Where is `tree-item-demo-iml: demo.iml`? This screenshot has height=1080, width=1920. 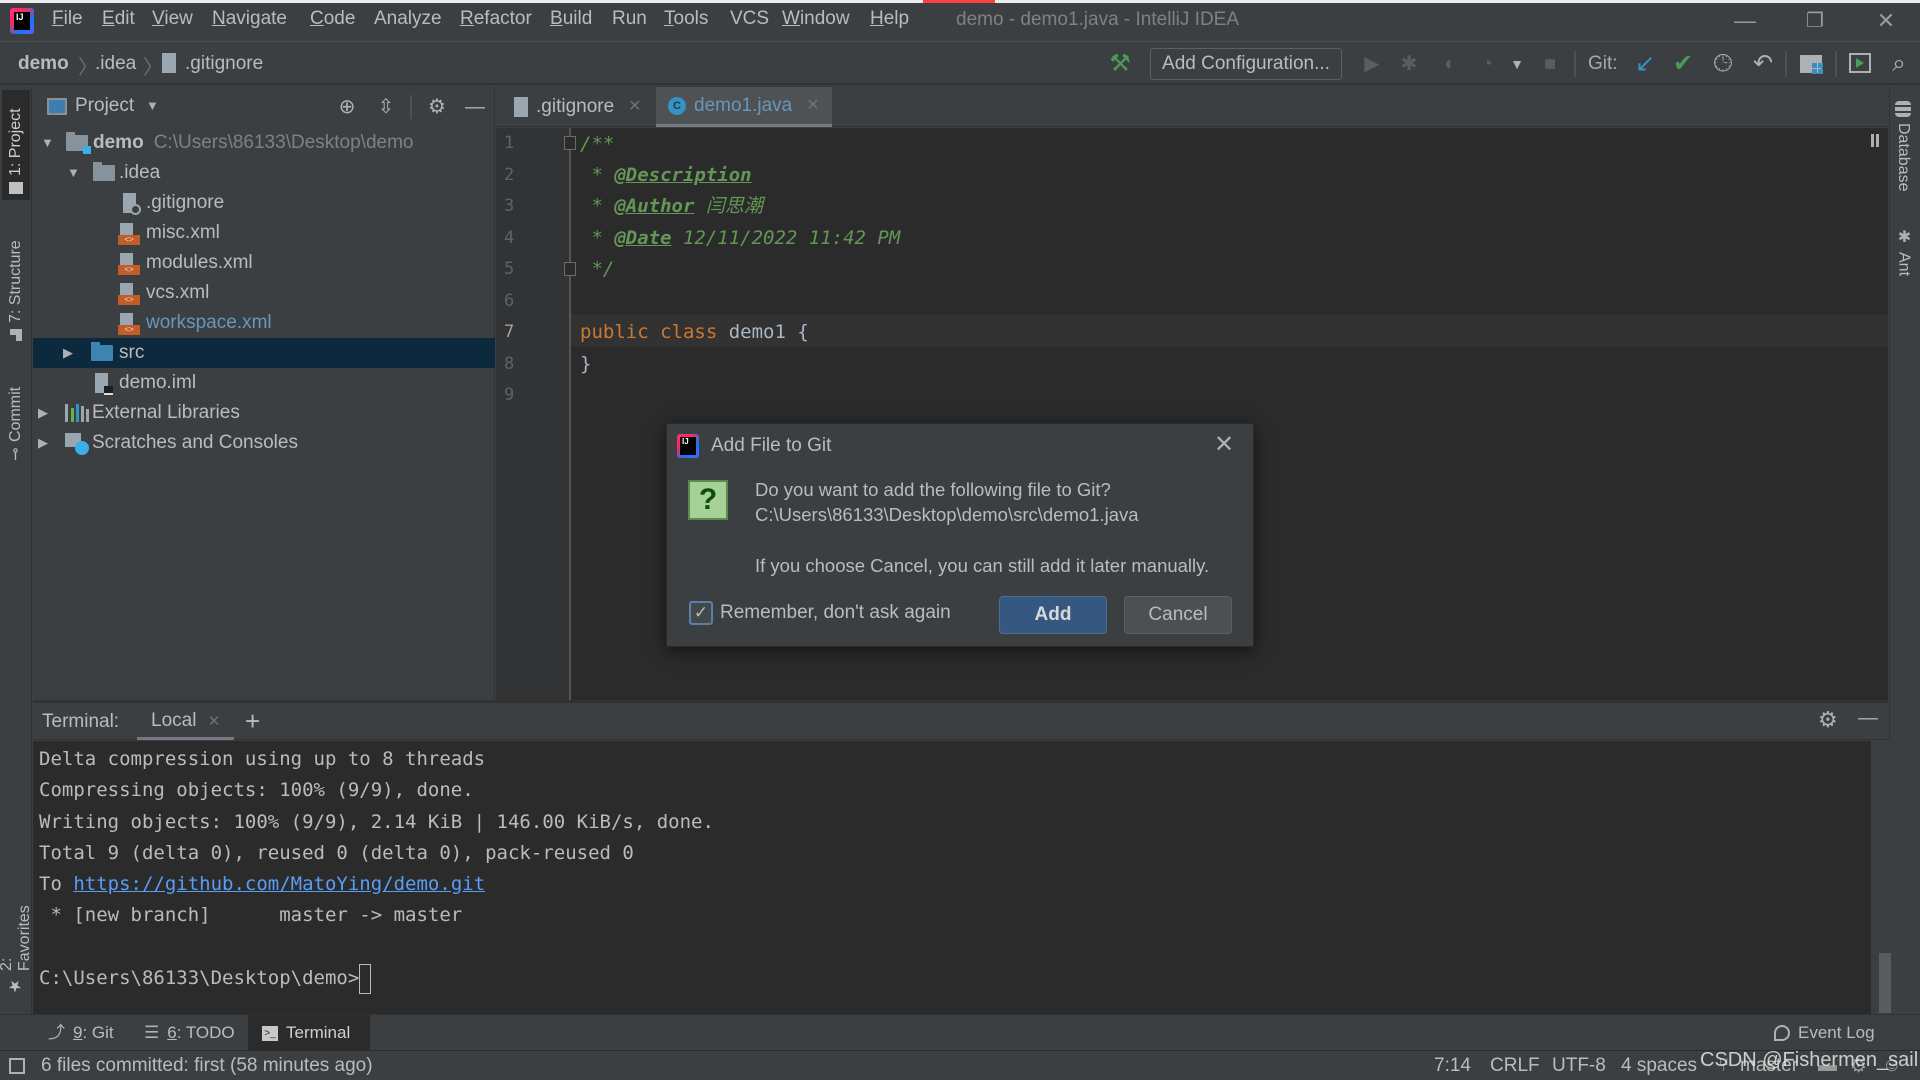 tree-item-demo-iml: demo.iml is located at coordinates (264, 383).